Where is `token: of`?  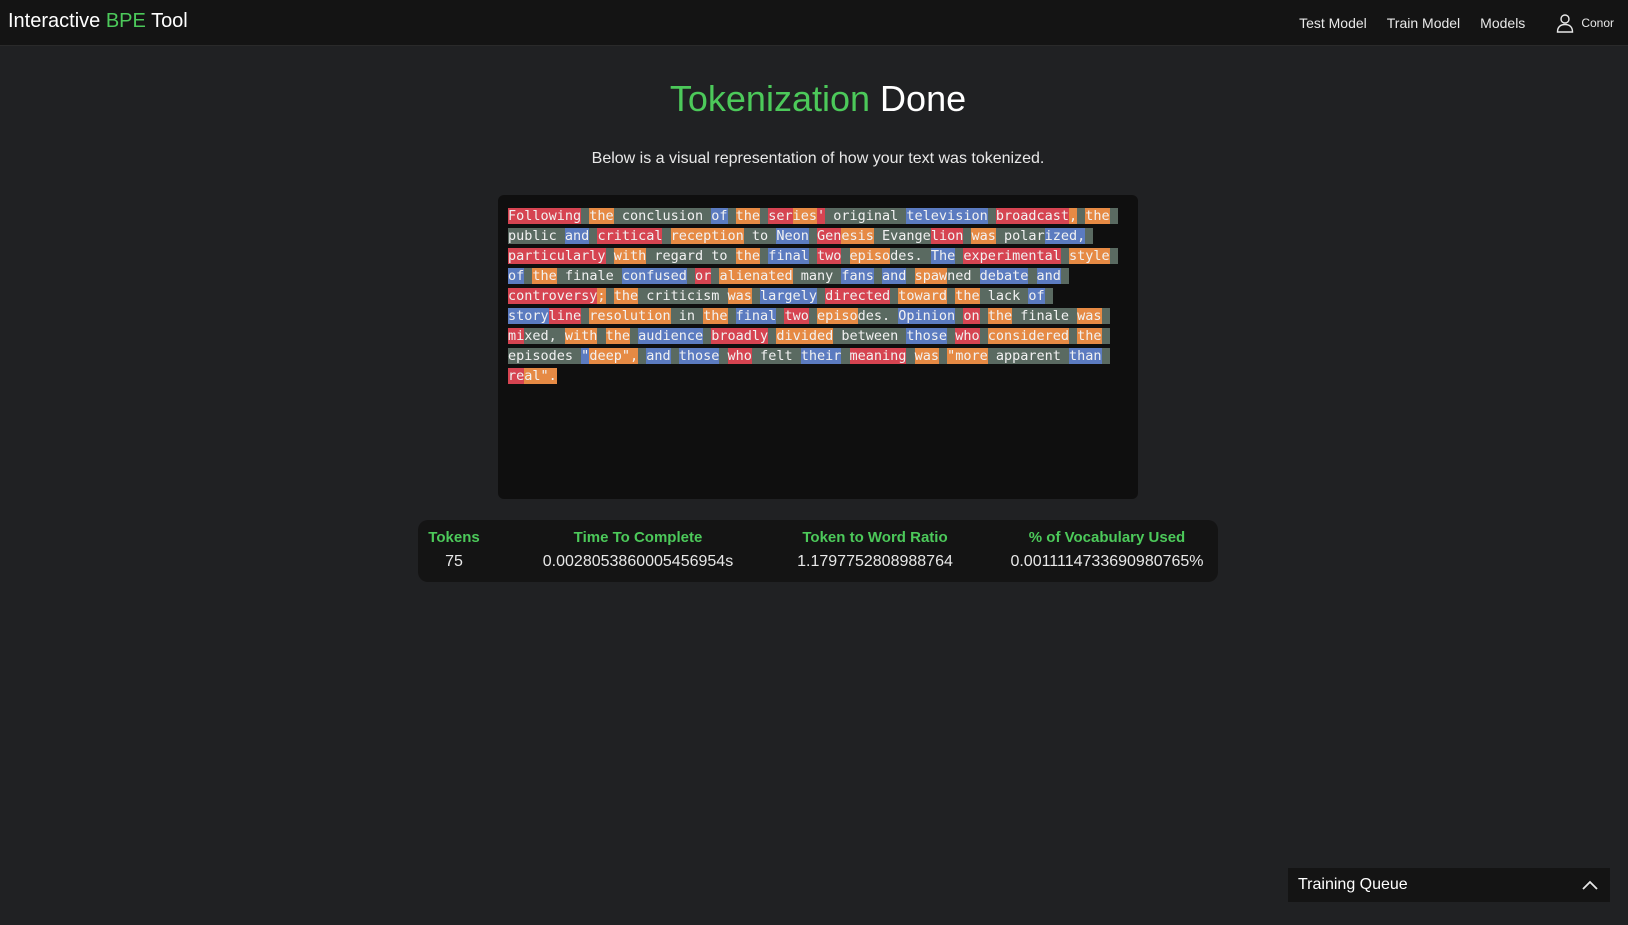 token: of is located at coordinates (516, 276).